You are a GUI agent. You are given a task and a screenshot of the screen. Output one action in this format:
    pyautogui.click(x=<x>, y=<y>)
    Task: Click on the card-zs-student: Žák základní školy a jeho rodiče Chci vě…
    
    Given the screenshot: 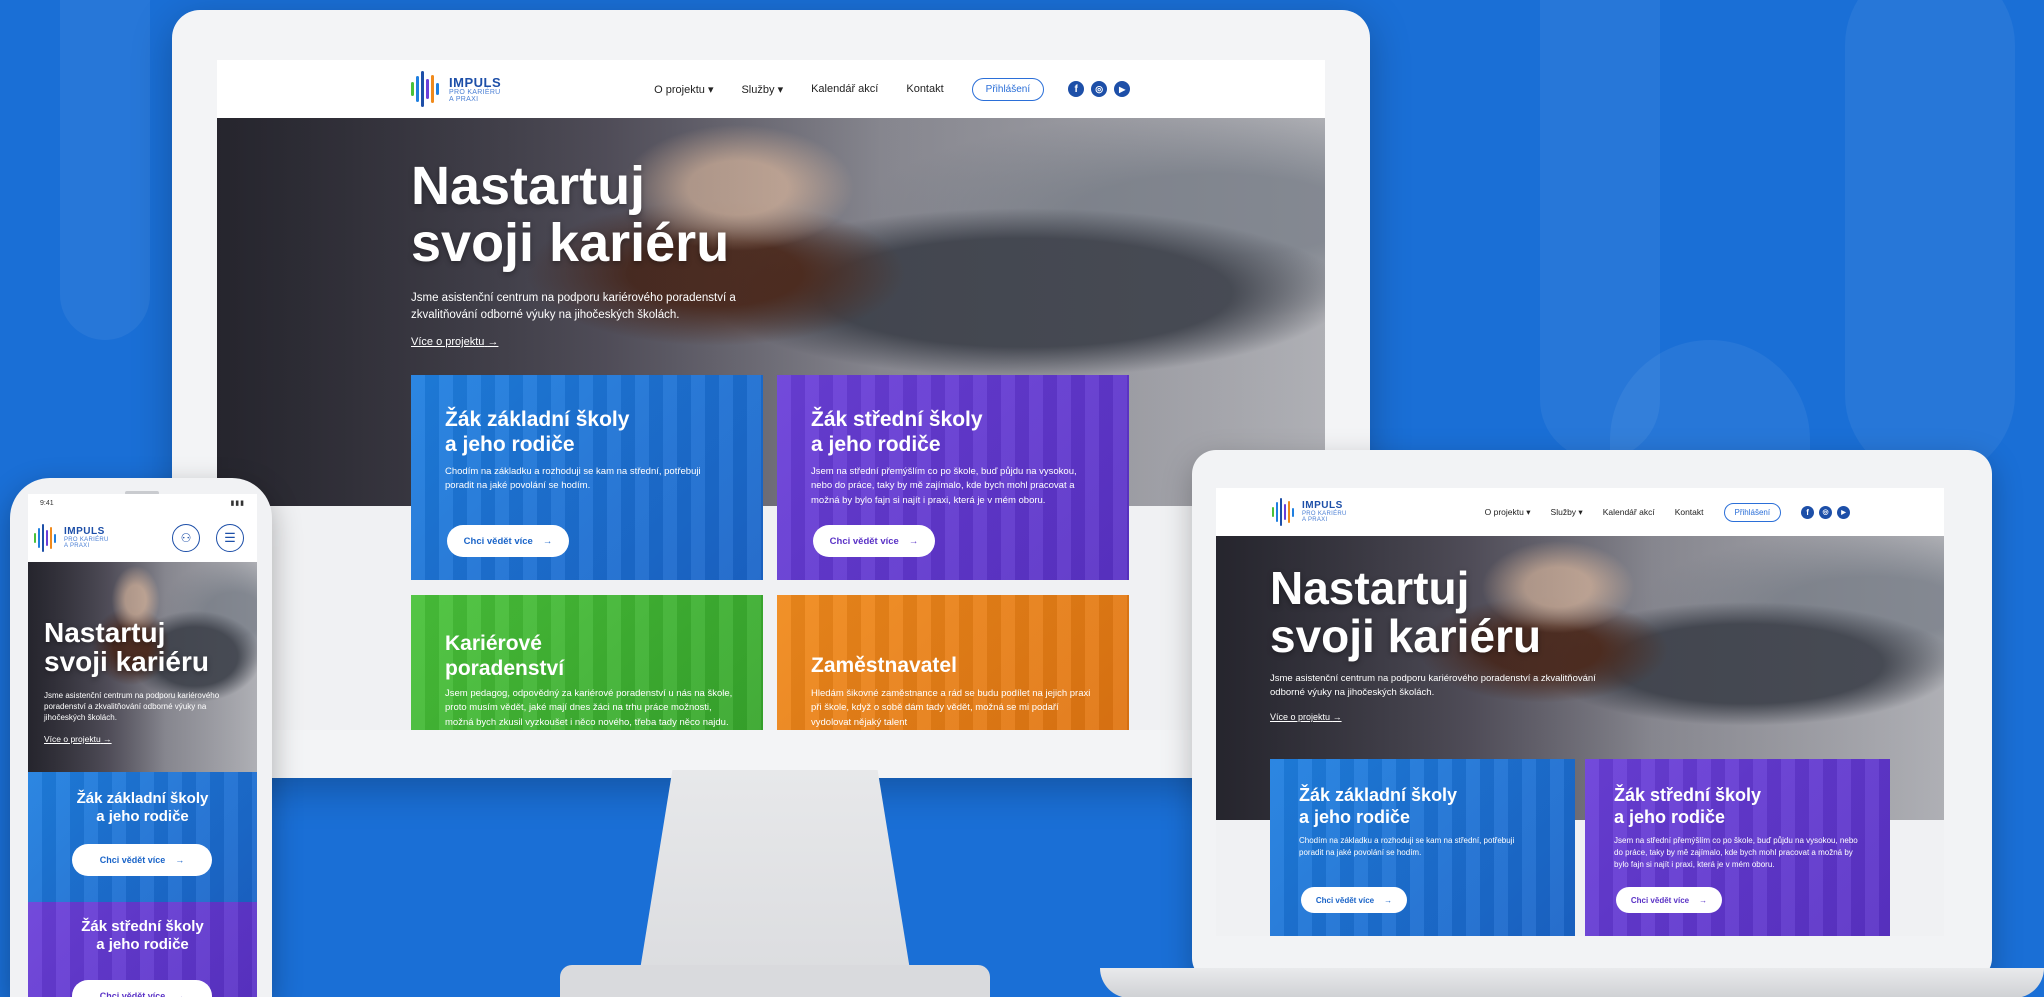 What is the action you would take?
    pyautogui.click(x=142, y=837)
    